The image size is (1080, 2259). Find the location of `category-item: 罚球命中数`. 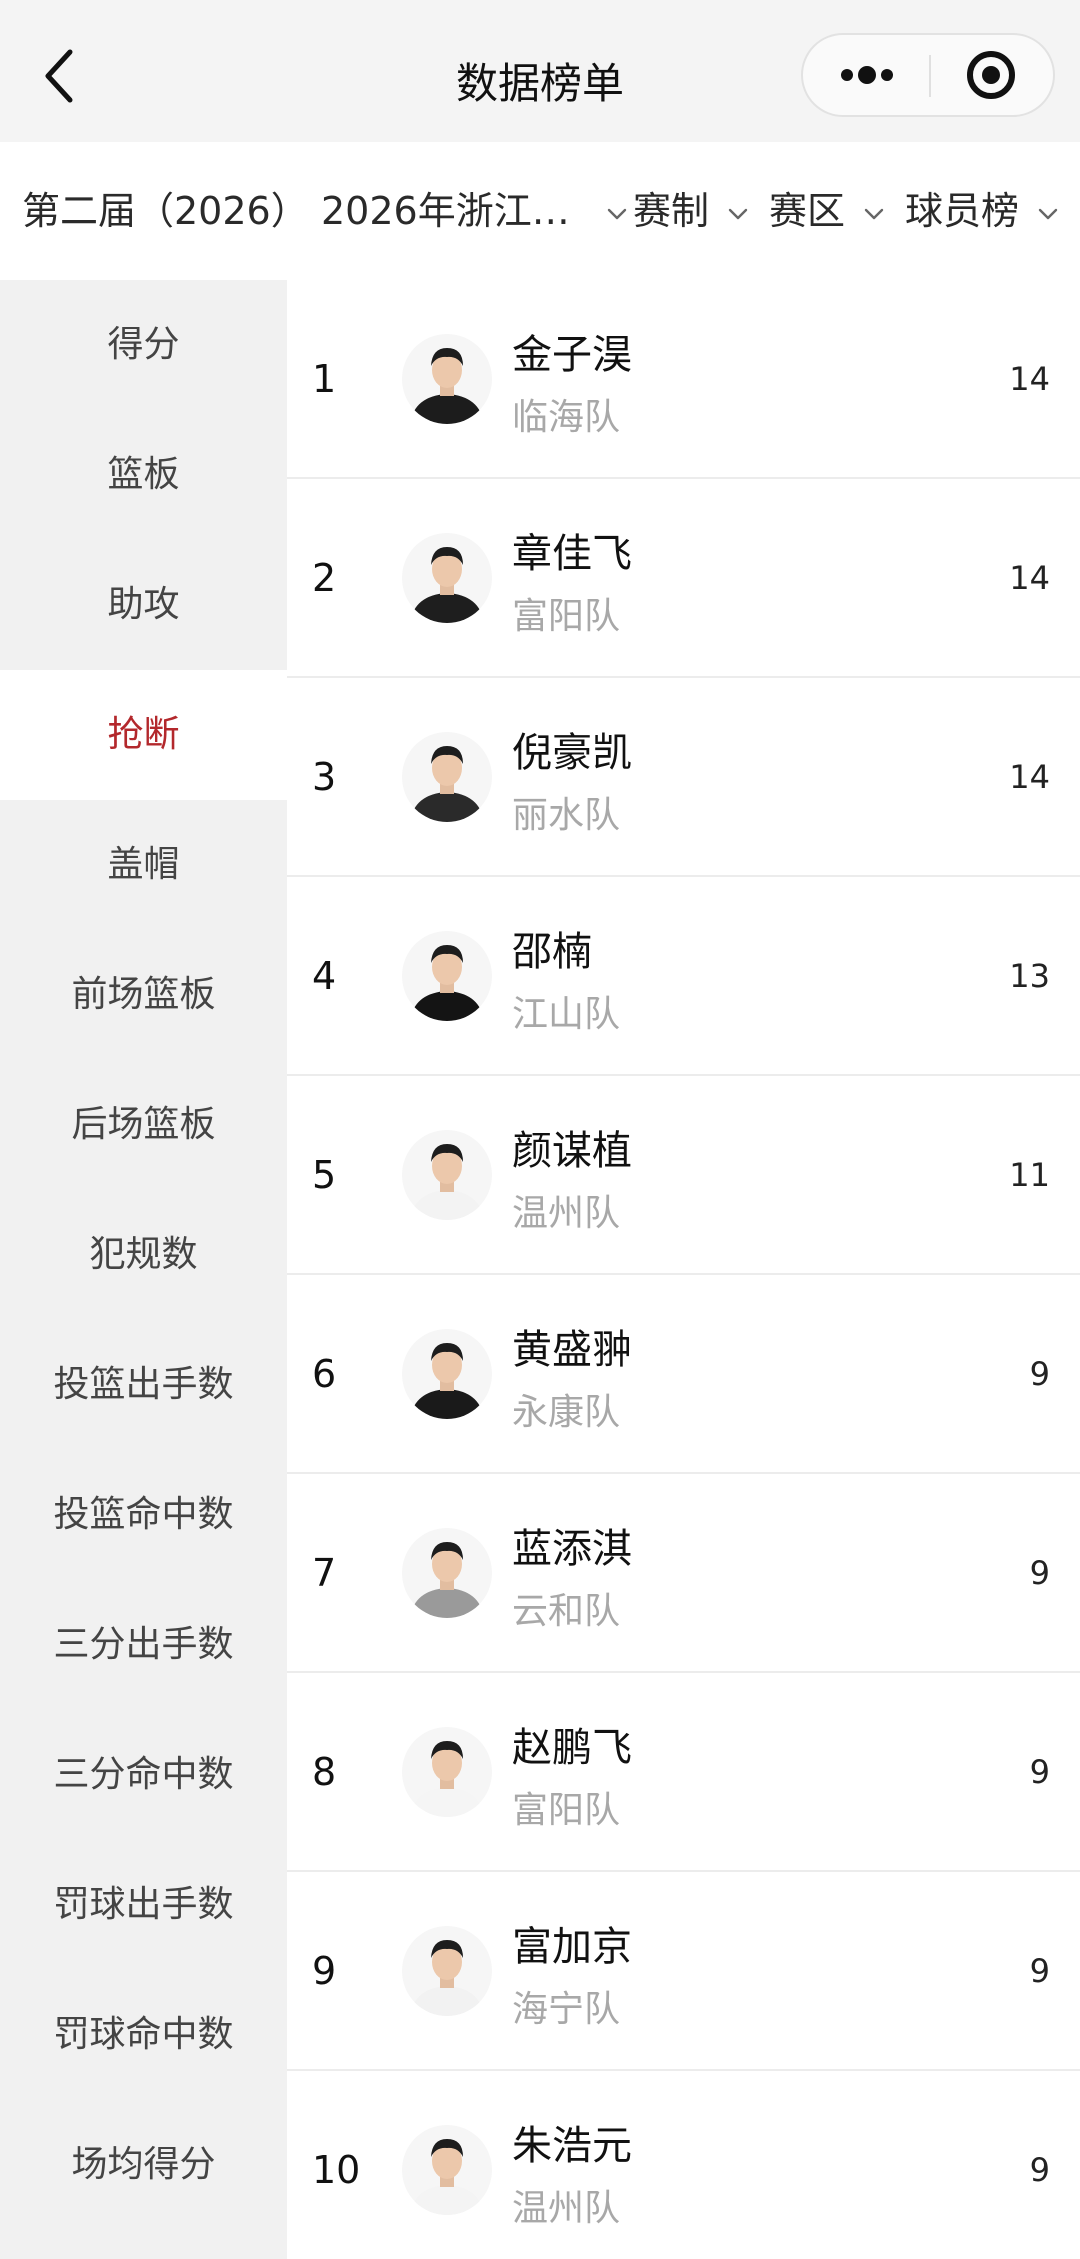

category-item: 罚球命中数 is located at coordinates (143, 2035).